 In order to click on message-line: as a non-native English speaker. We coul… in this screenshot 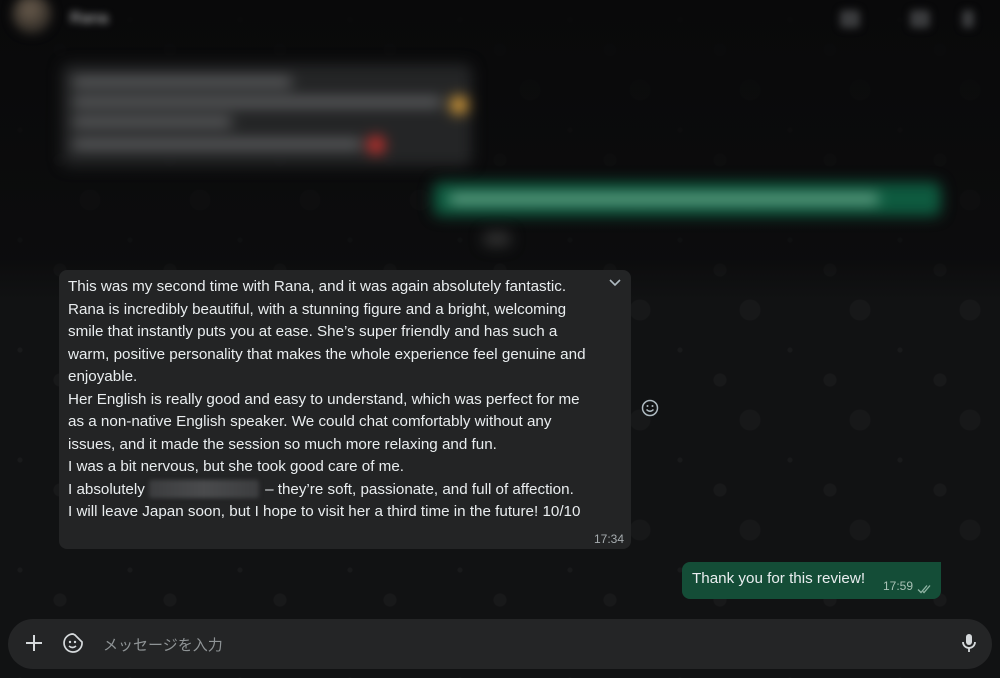, I will do `click(310, 421)`.